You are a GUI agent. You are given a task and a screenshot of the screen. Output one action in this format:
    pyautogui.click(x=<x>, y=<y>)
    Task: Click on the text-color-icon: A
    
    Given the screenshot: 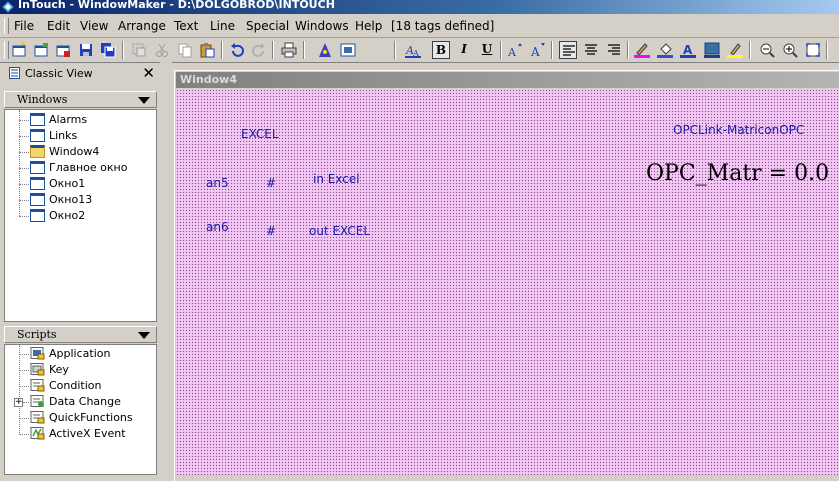 What is the action you would take?
    pyautogui.click(x=688, y=50)
    